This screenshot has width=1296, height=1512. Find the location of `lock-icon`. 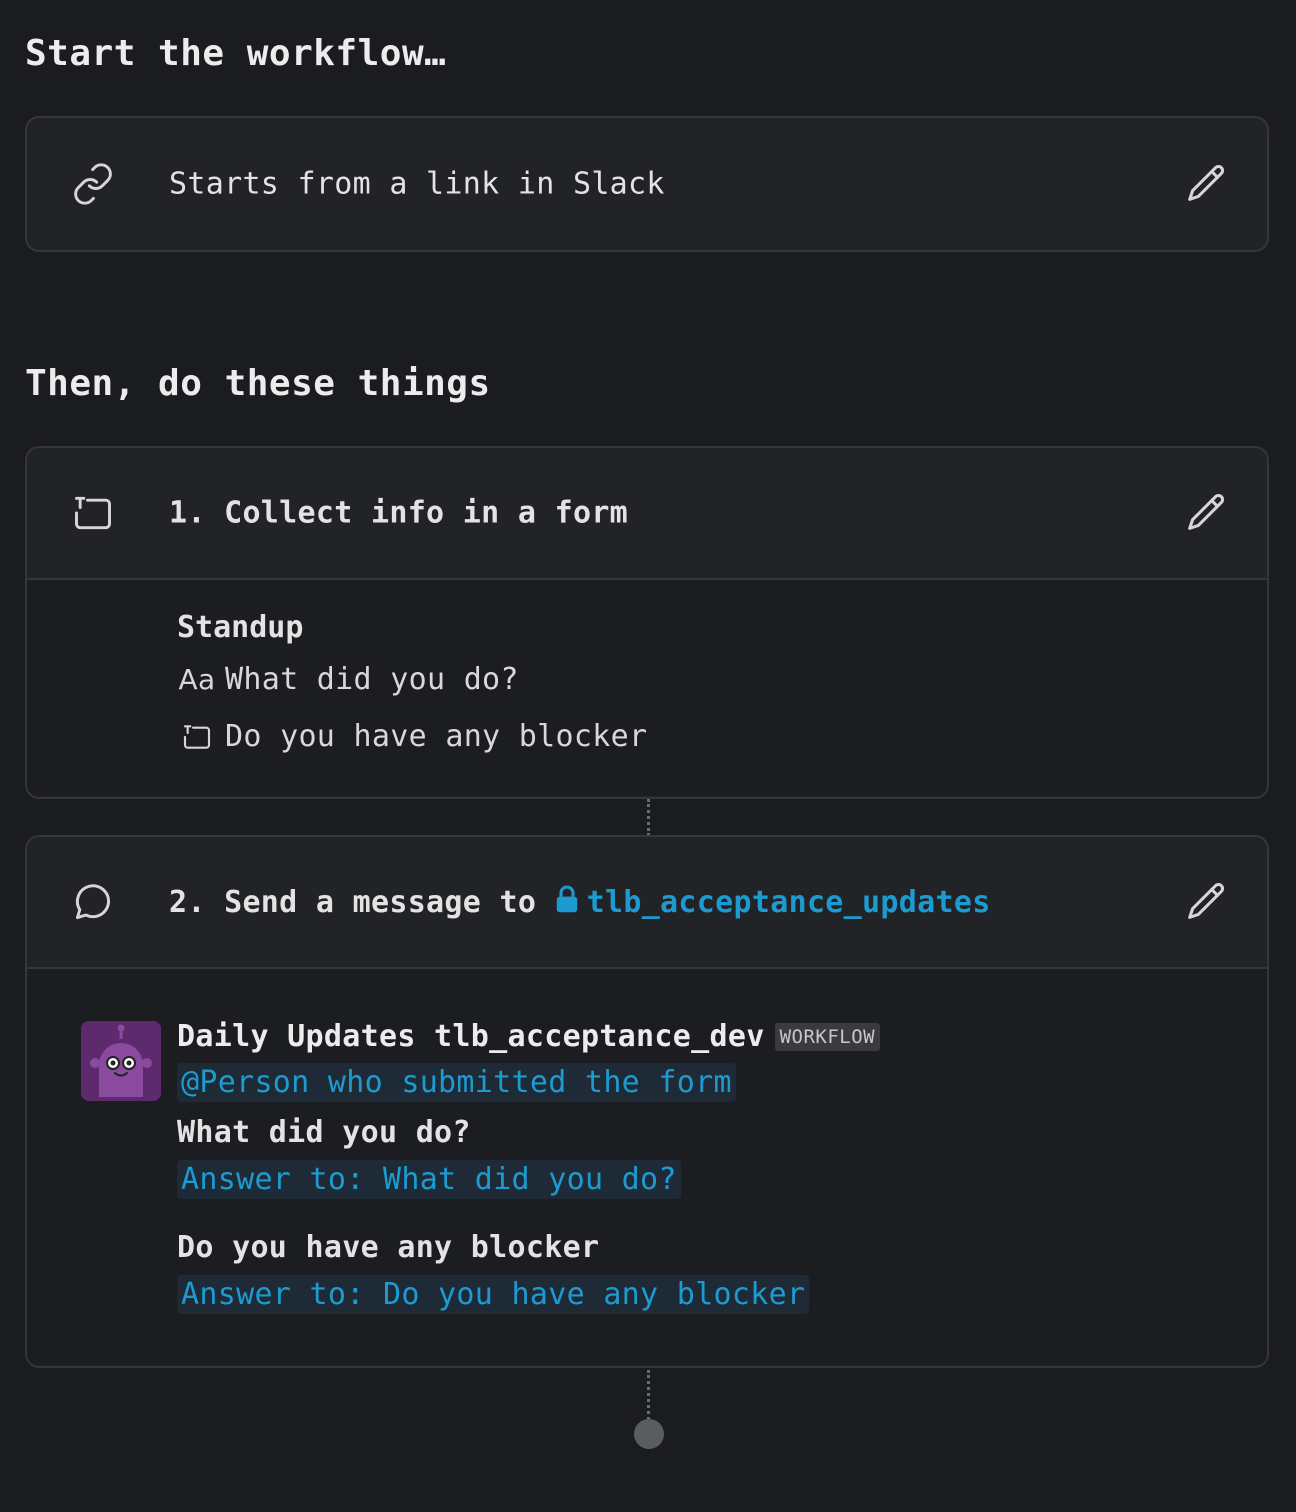

lock-icon is located at coordinates (566, 899).